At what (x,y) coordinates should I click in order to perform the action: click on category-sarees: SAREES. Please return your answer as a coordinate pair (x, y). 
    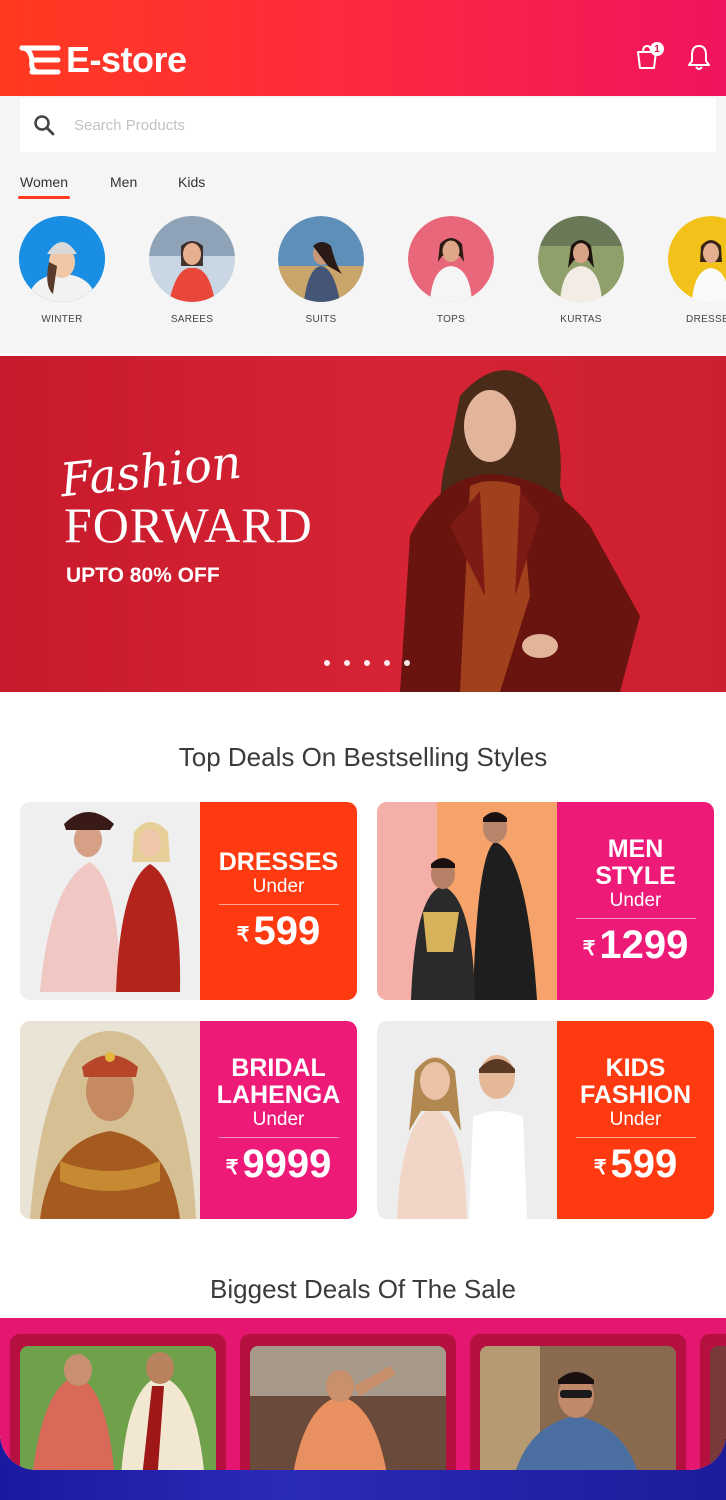
    Looking at the image, I should click on (192, 270).